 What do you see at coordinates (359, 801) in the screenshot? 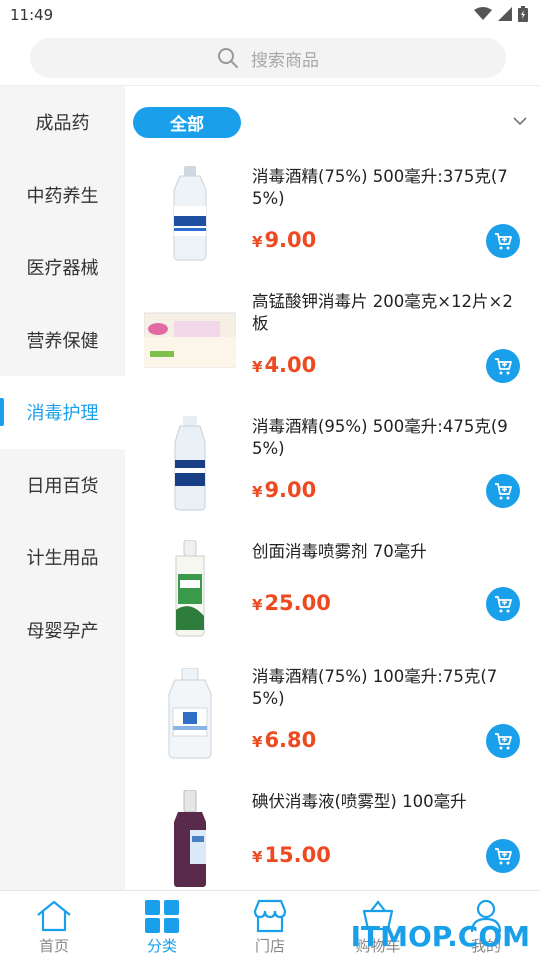
I see `product-name: 碘伏消毒液(喷雾型) 100毫升` at bounding box center [359, 801].